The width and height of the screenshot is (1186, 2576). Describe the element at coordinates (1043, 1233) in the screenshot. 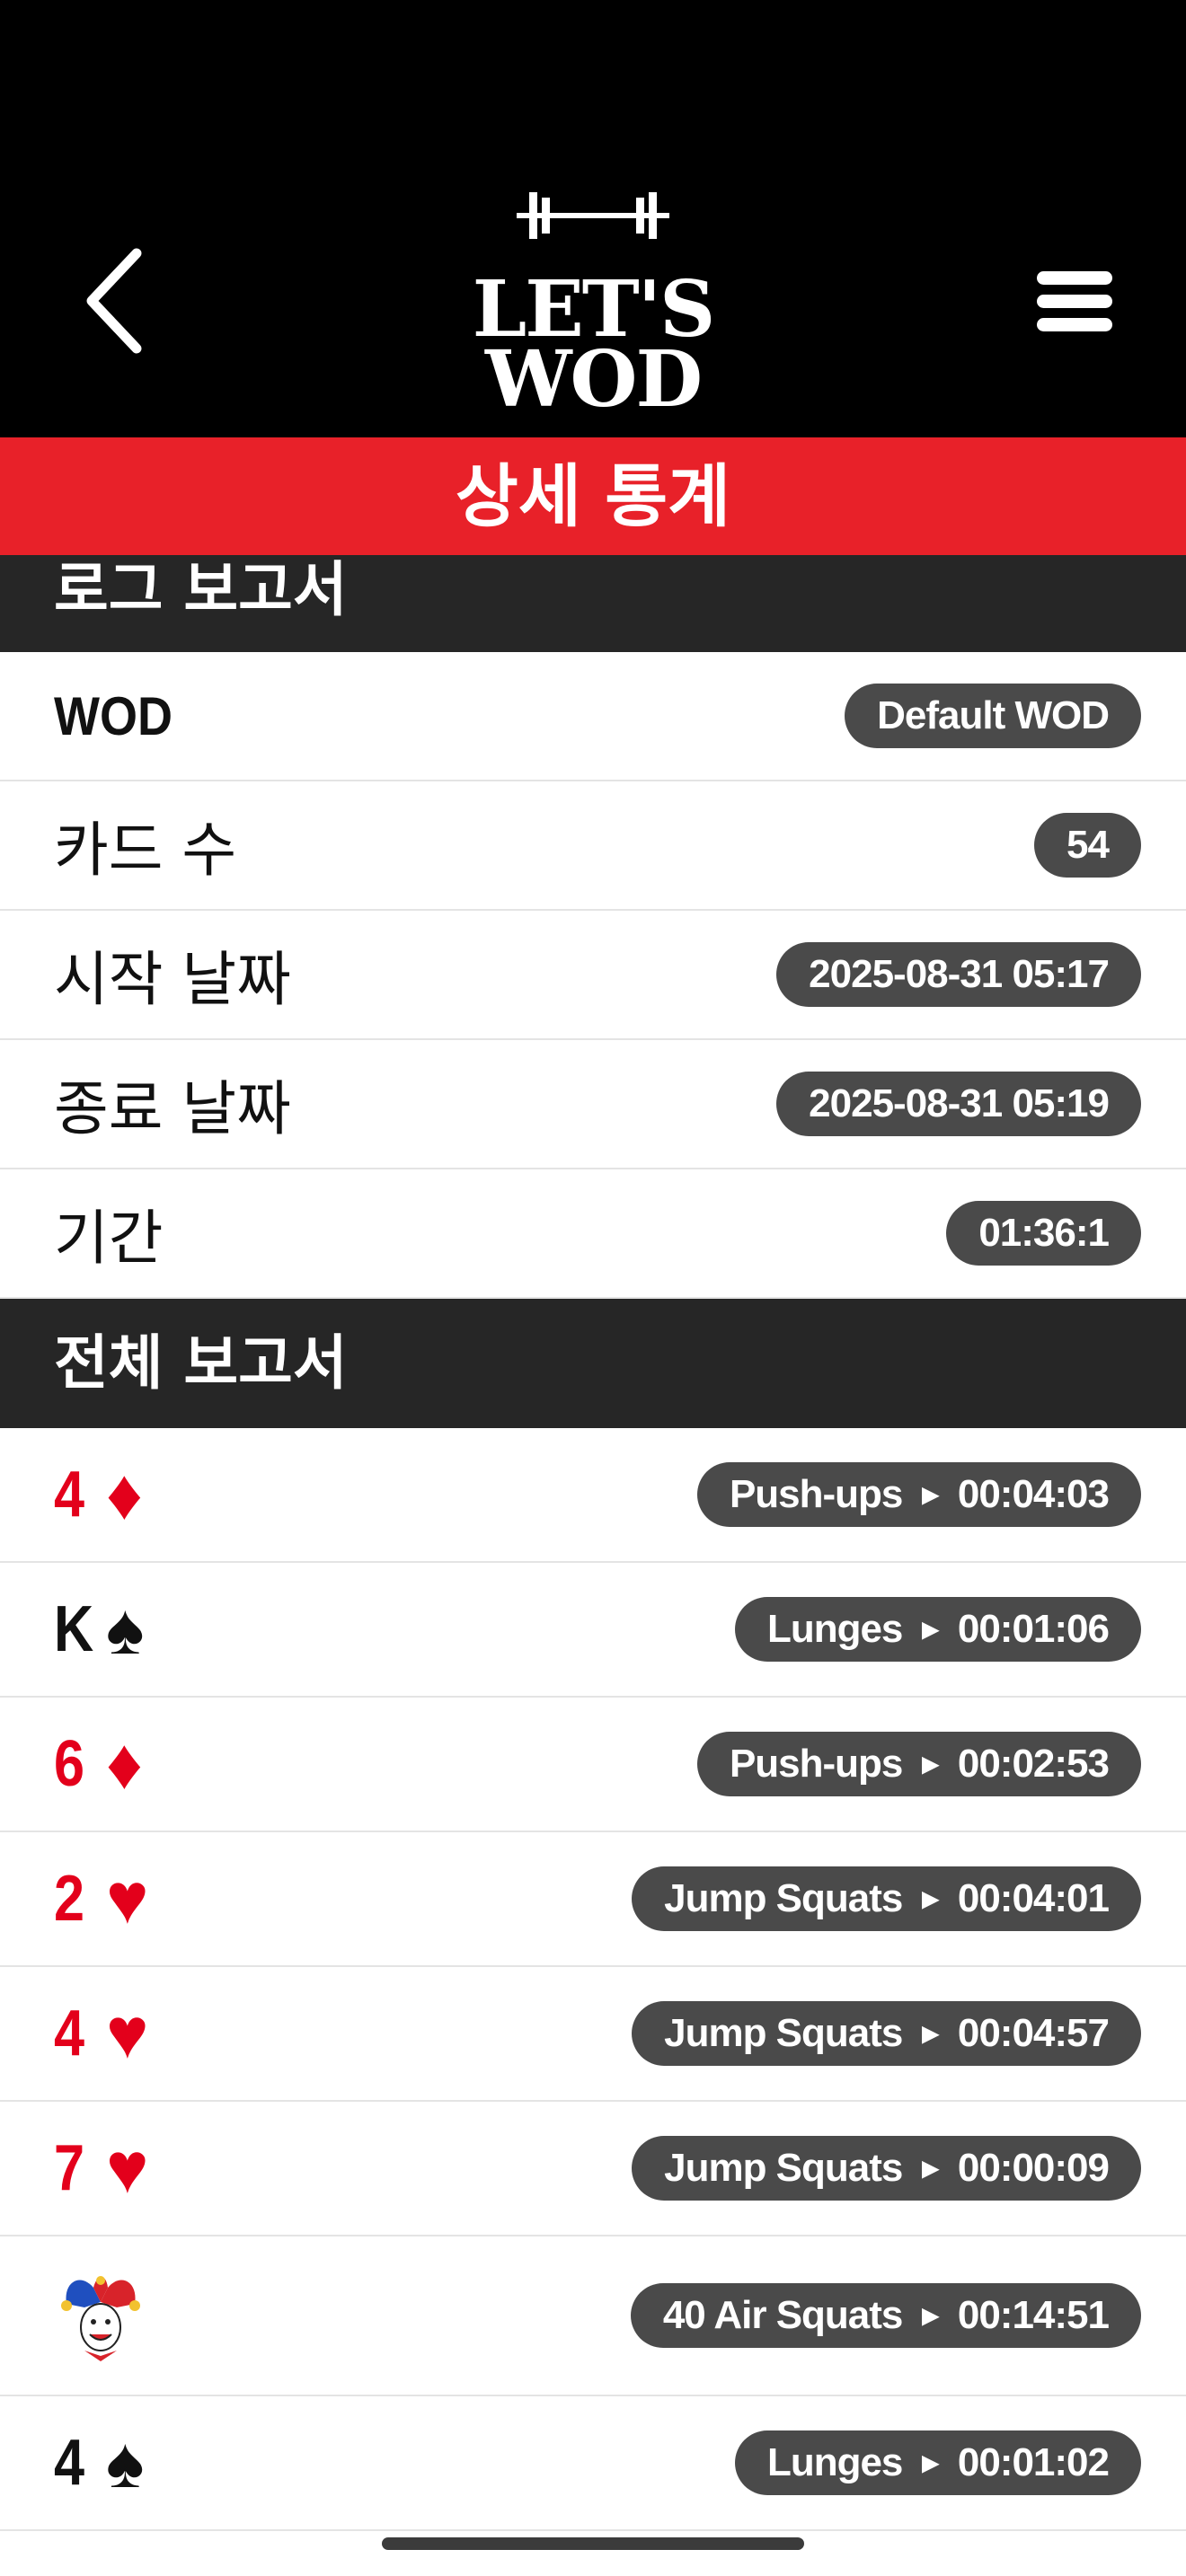

I see `value-pill: 01:36:1` at that location.